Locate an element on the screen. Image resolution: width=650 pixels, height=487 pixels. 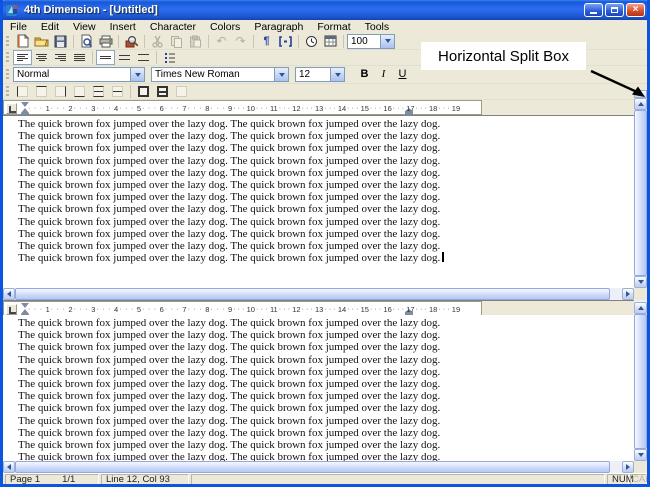
menu-format: Format is located at coordinates (333, 27).